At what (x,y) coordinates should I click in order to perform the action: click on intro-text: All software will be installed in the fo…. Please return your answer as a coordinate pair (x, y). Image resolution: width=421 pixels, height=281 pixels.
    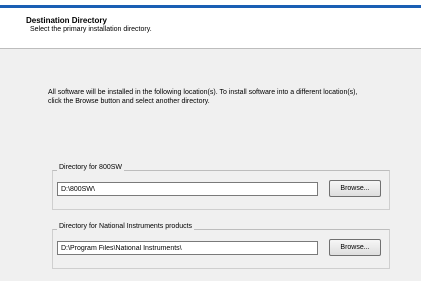
    Looking at the image, I should click on (203, 97).